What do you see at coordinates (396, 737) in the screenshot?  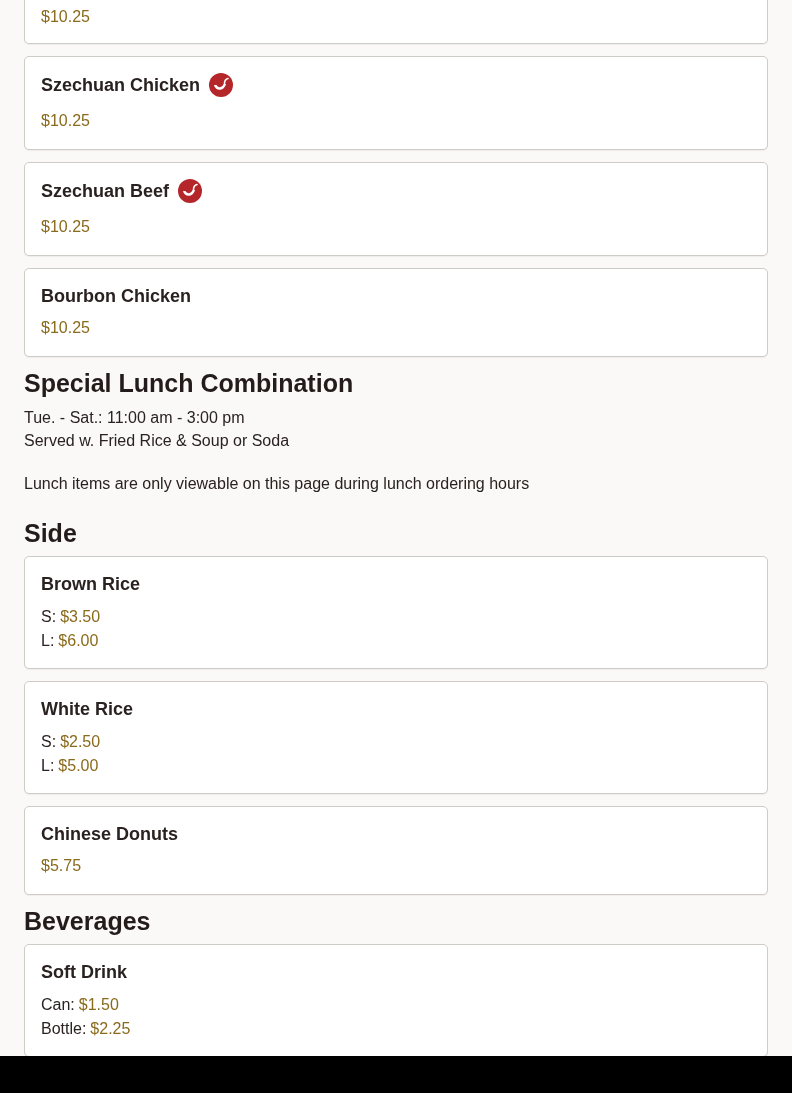 I see `menu-item-card: White Rice S: $2.50 L: $5.00` at bounding box center [396, 737].